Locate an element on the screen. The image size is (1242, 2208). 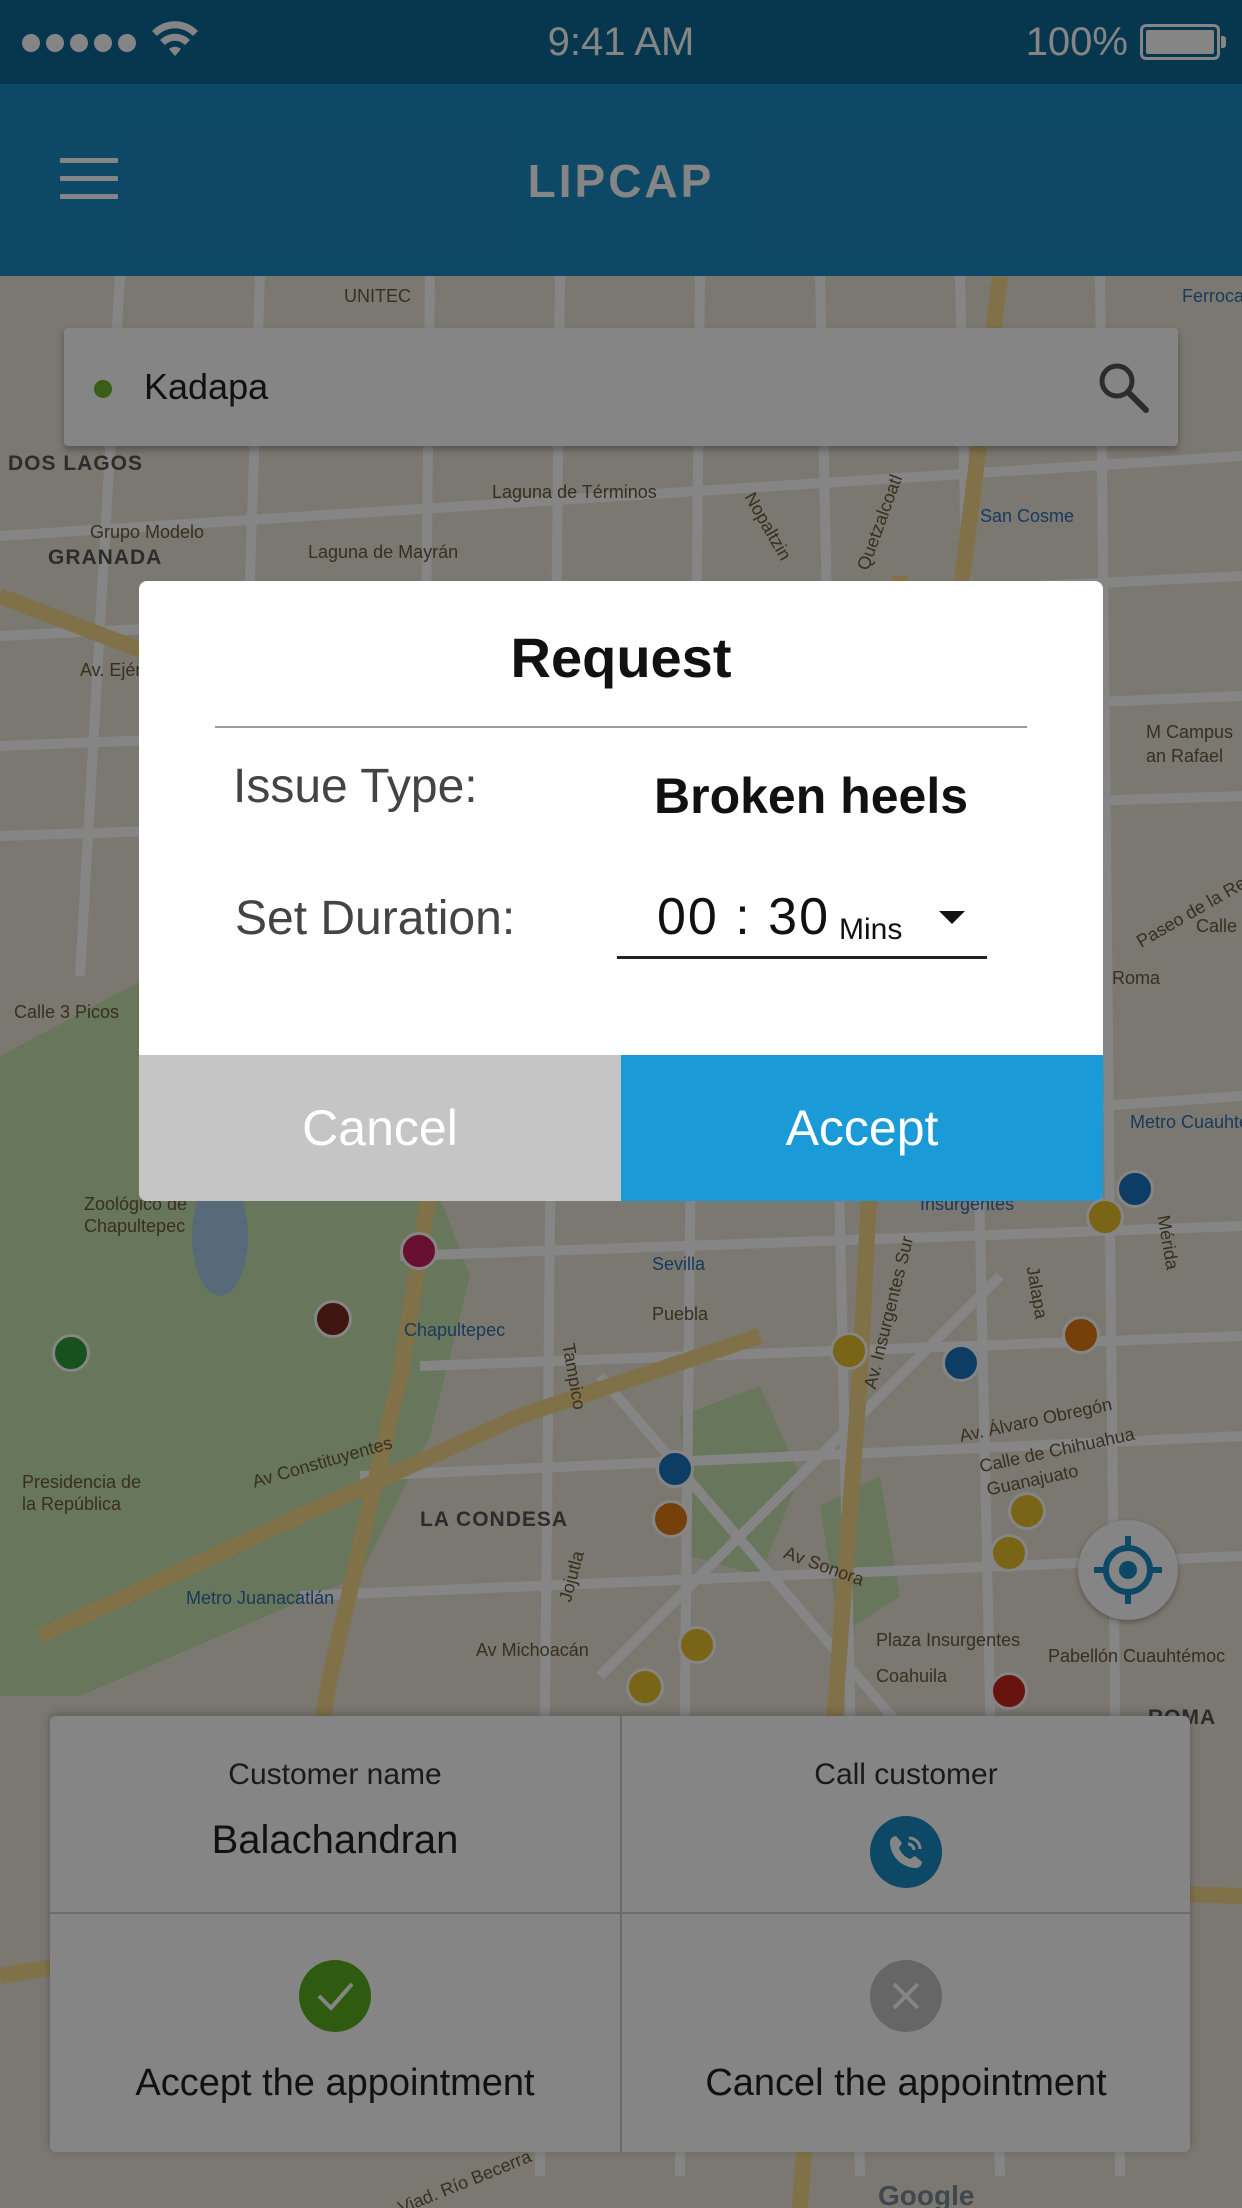
accept-button: Accept is located at coordinates (862, 1128).